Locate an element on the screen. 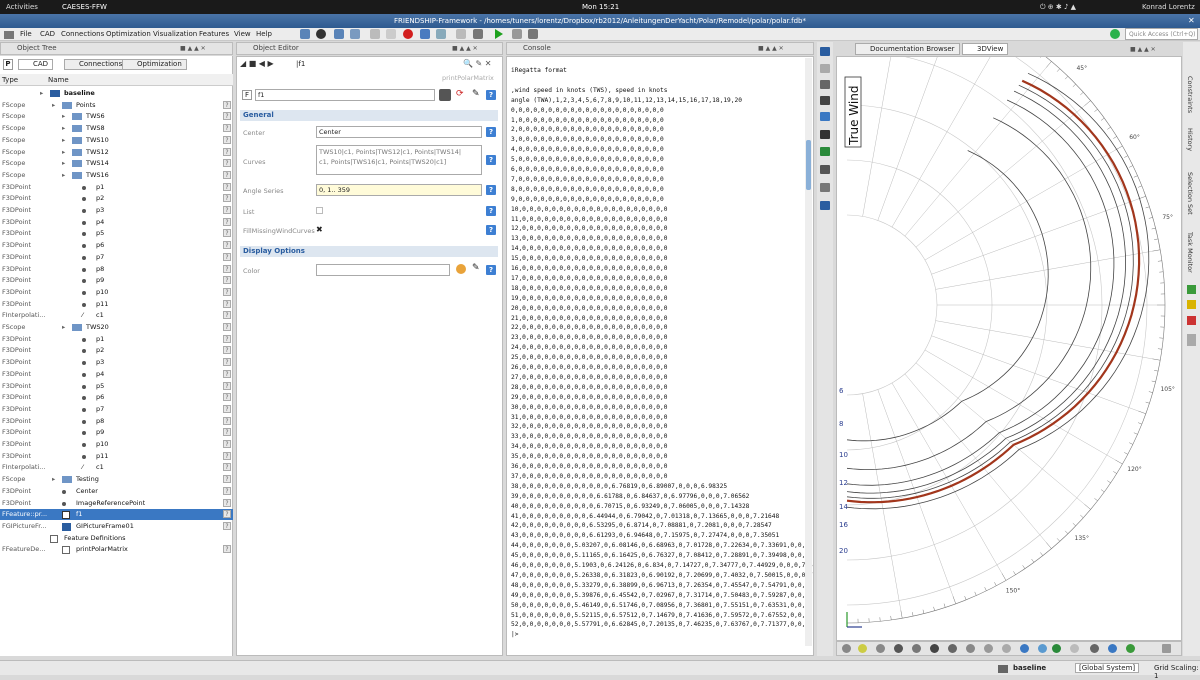  eye-icon is located at coordinates (445, 95).